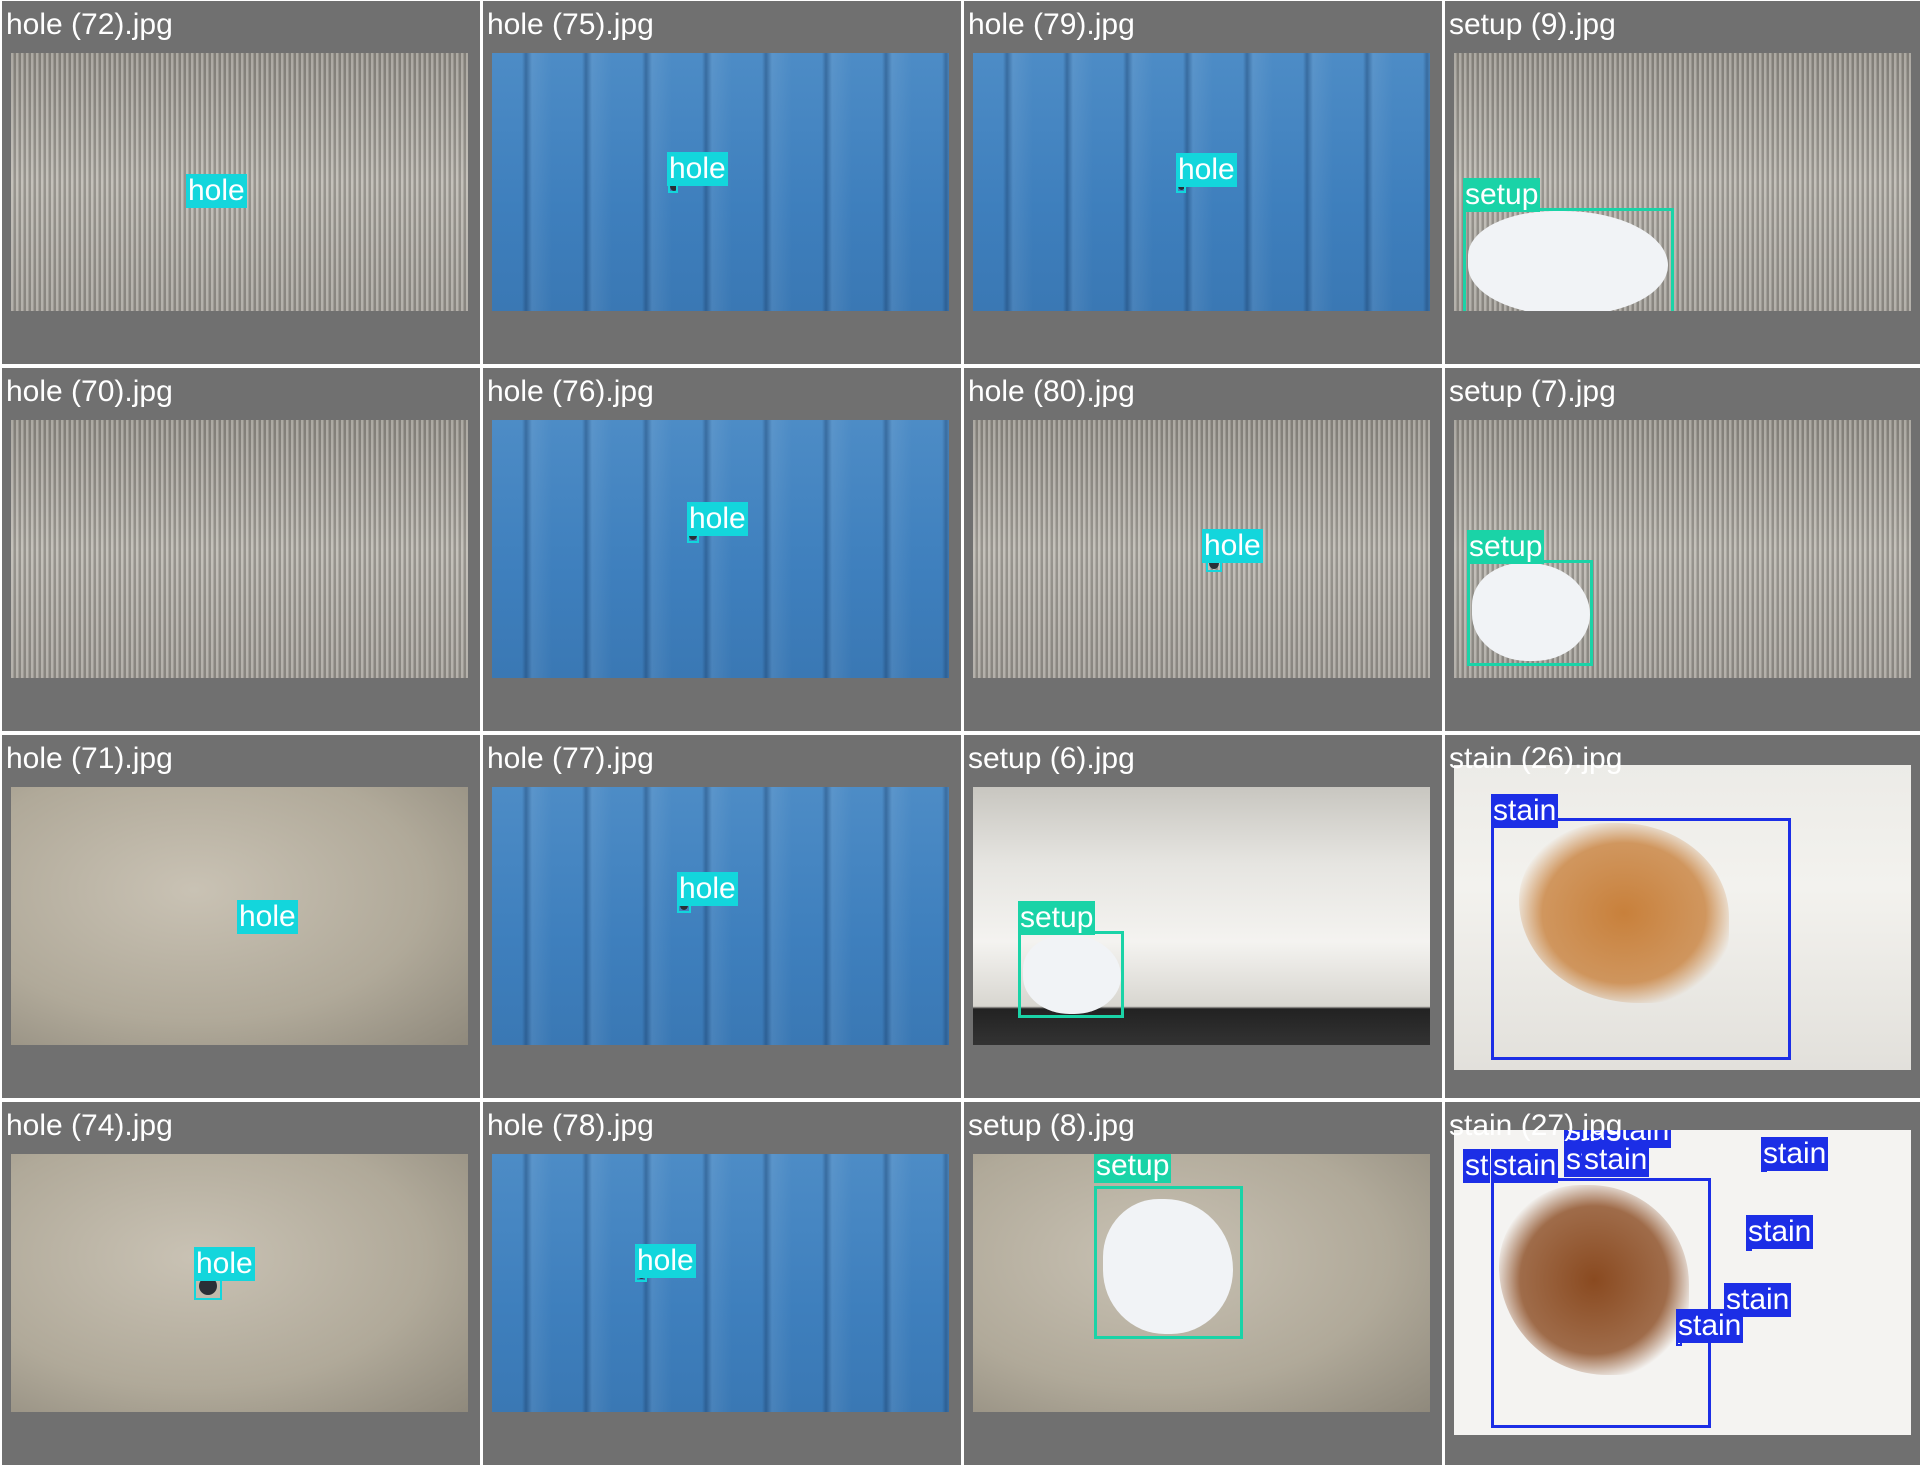 The image size is (1920, 1465). I want to click on result-tile: hole hole (72).jpg, so click(241, 182).